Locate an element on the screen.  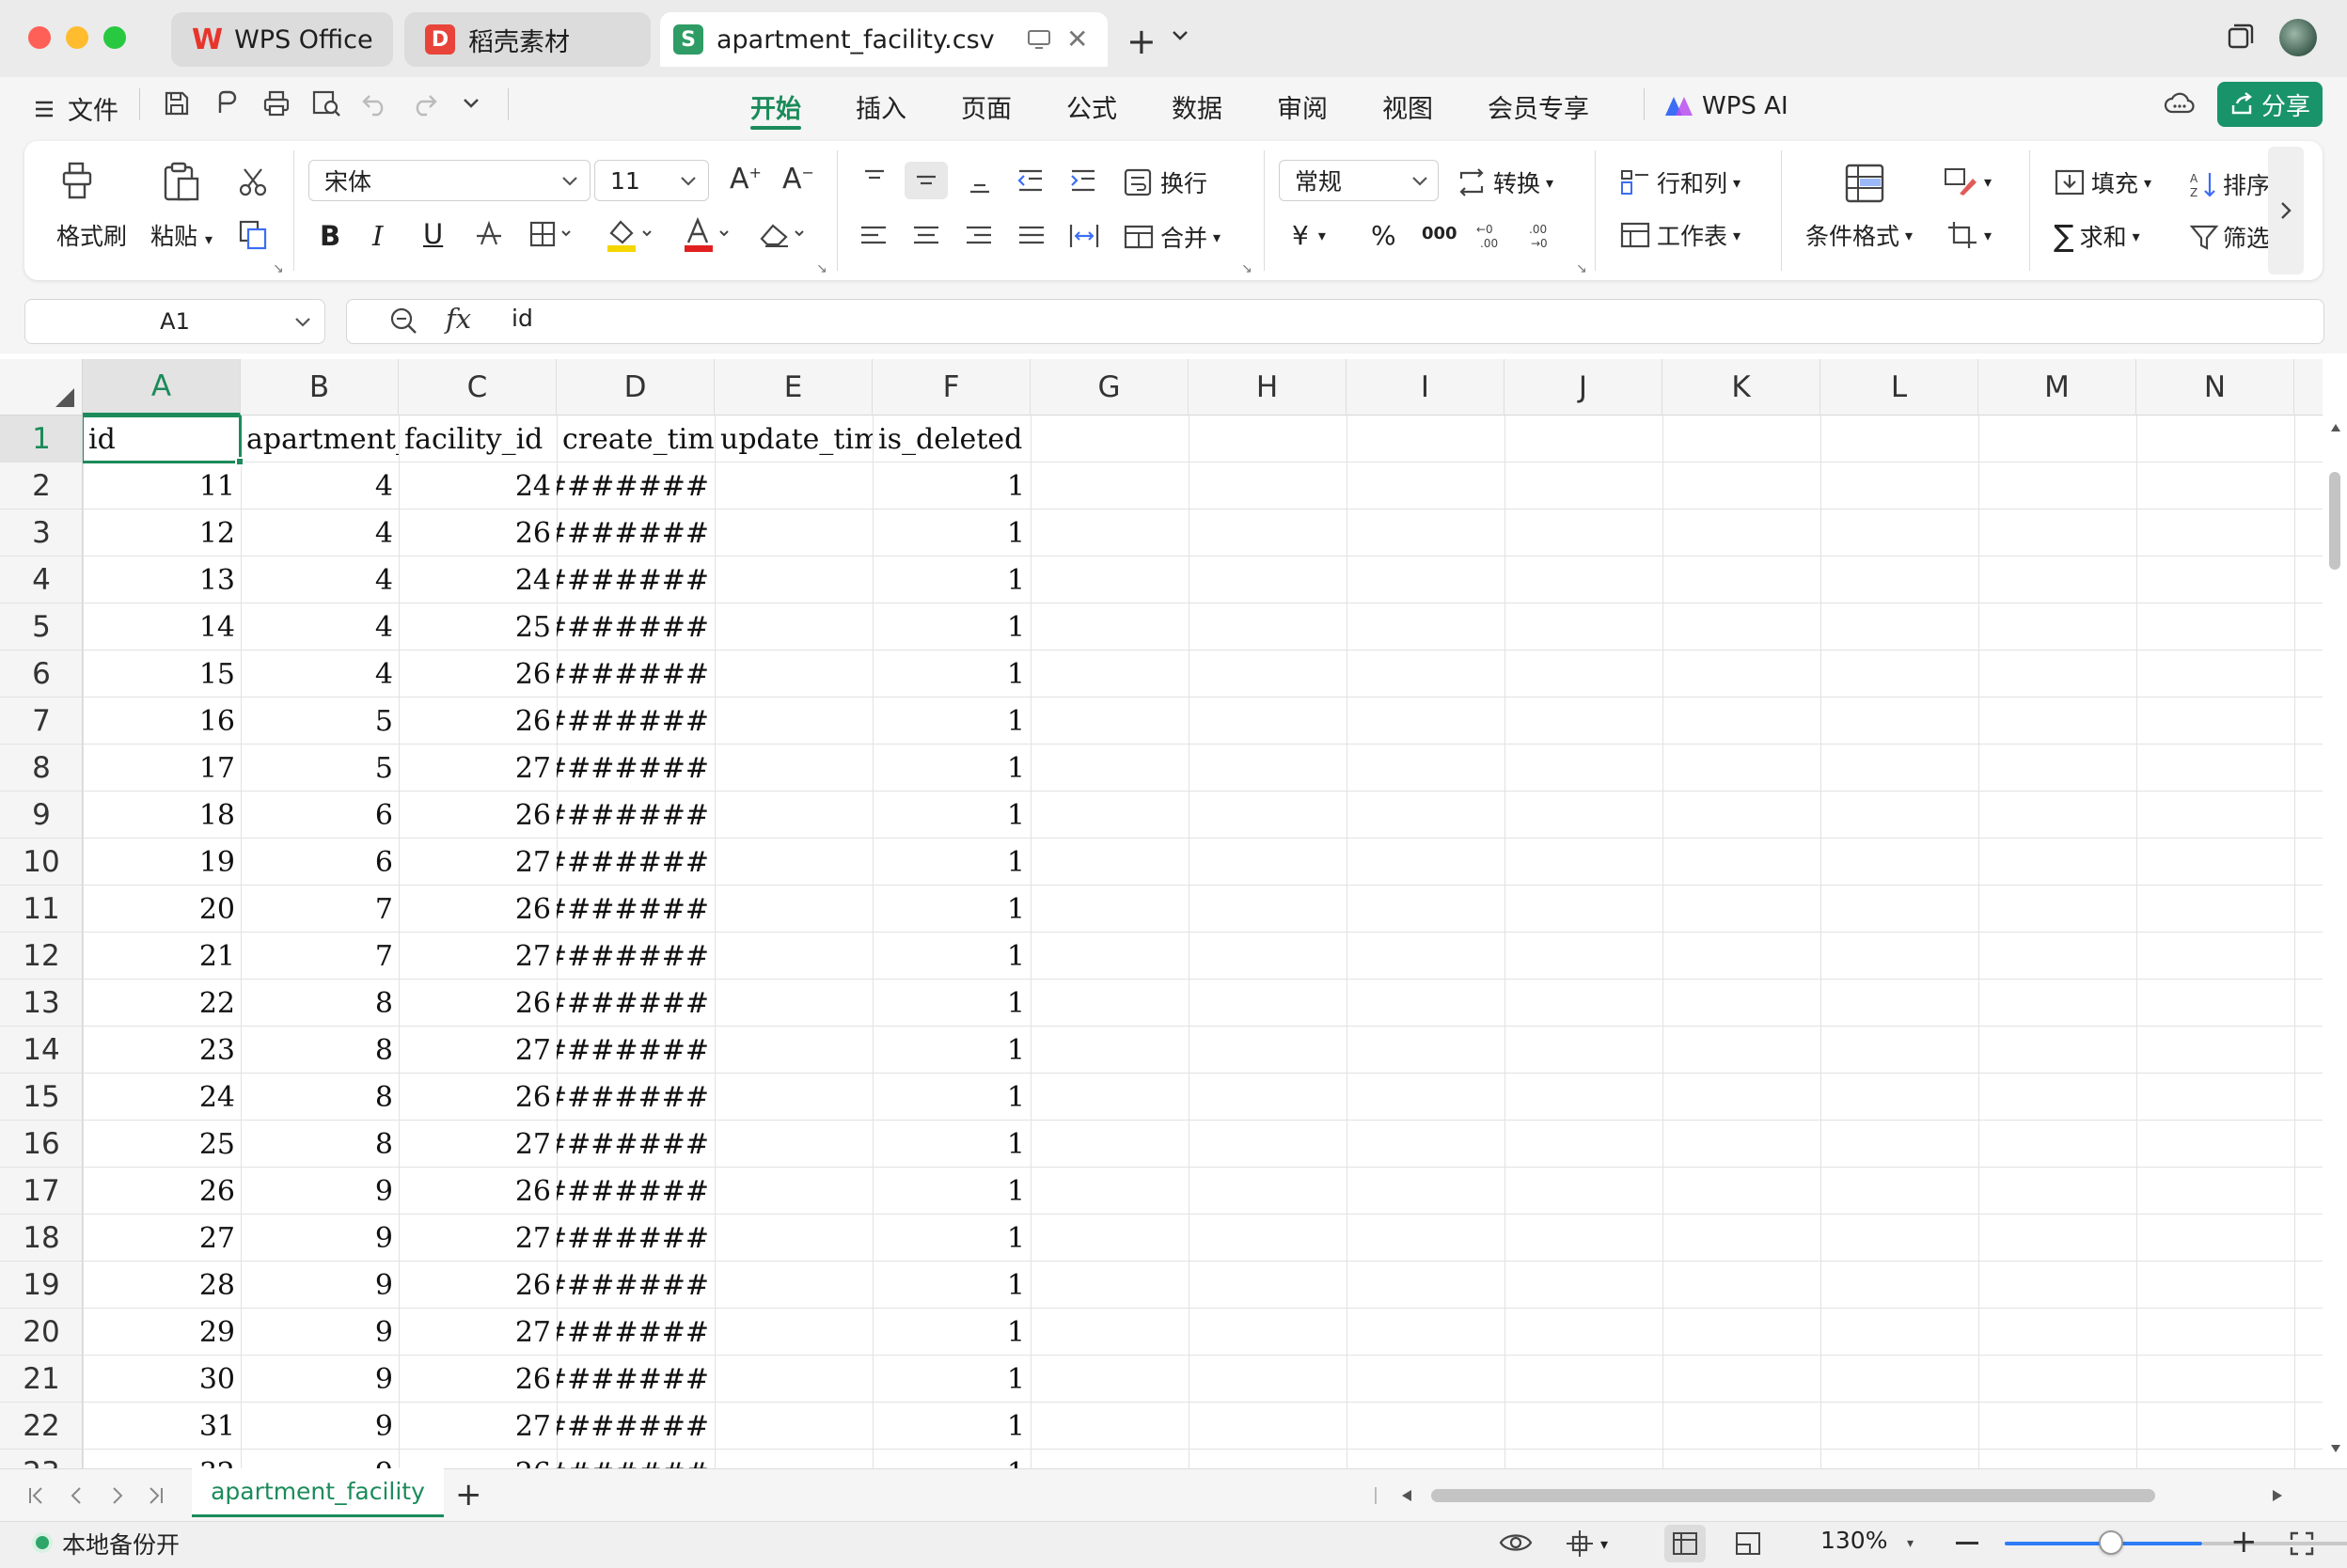
crop-table-button: ▾ is located at coordinates (1969, 235).